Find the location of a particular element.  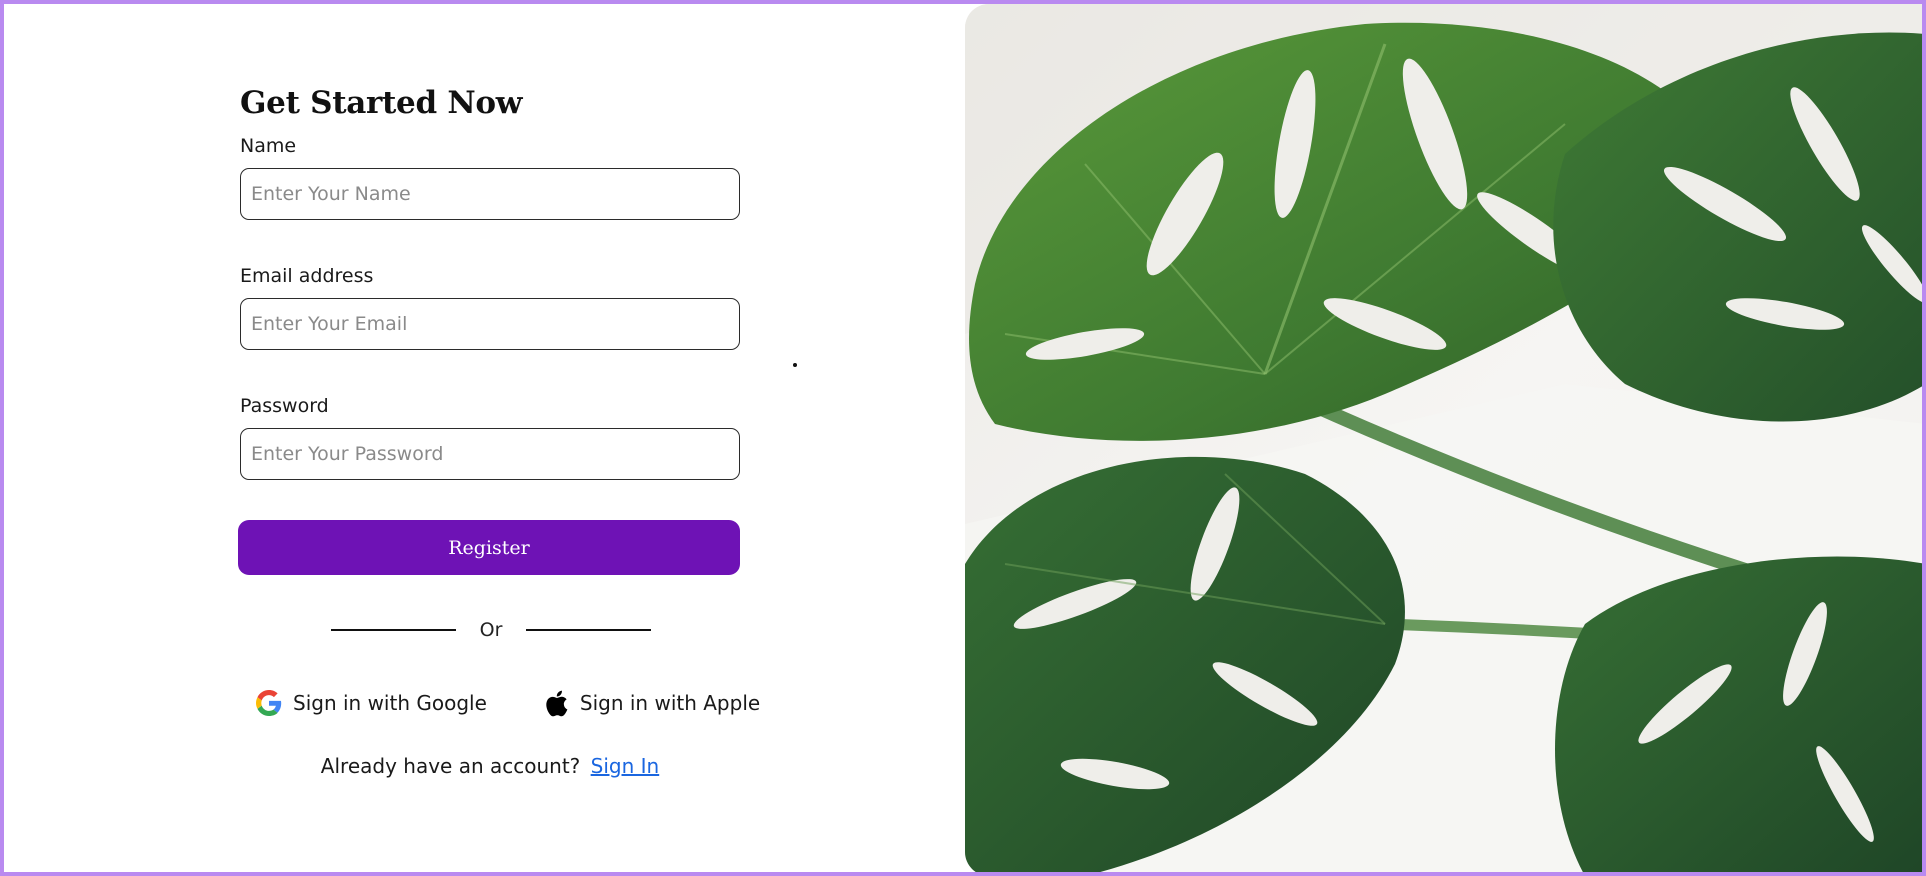

apple-signin-button: Sign in with Apple is located at coordinates (651, 703).